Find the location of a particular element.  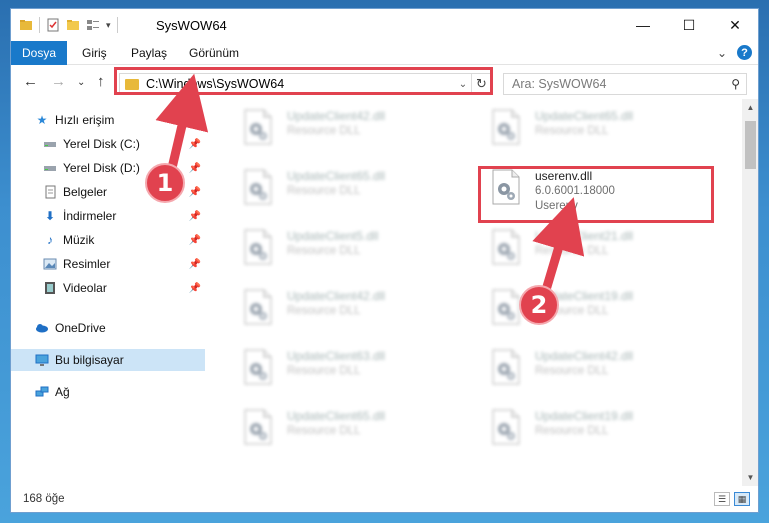

forward-button: → is located at coordinates (58, 81).